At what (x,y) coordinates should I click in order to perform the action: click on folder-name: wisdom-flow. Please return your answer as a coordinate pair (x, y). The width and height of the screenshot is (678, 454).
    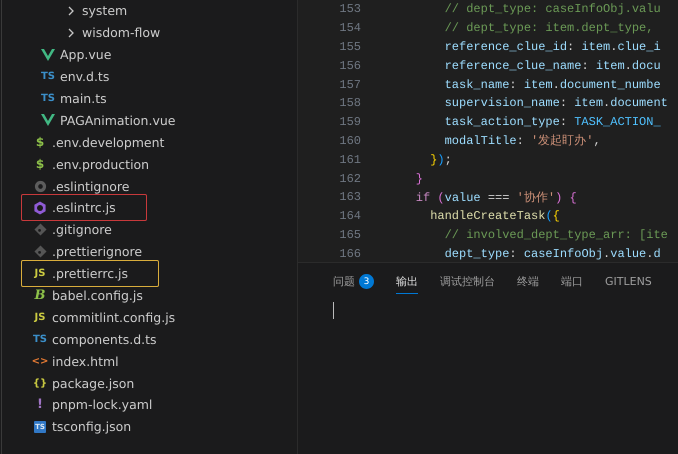
    Looking at the image, I should click on (121, 32).